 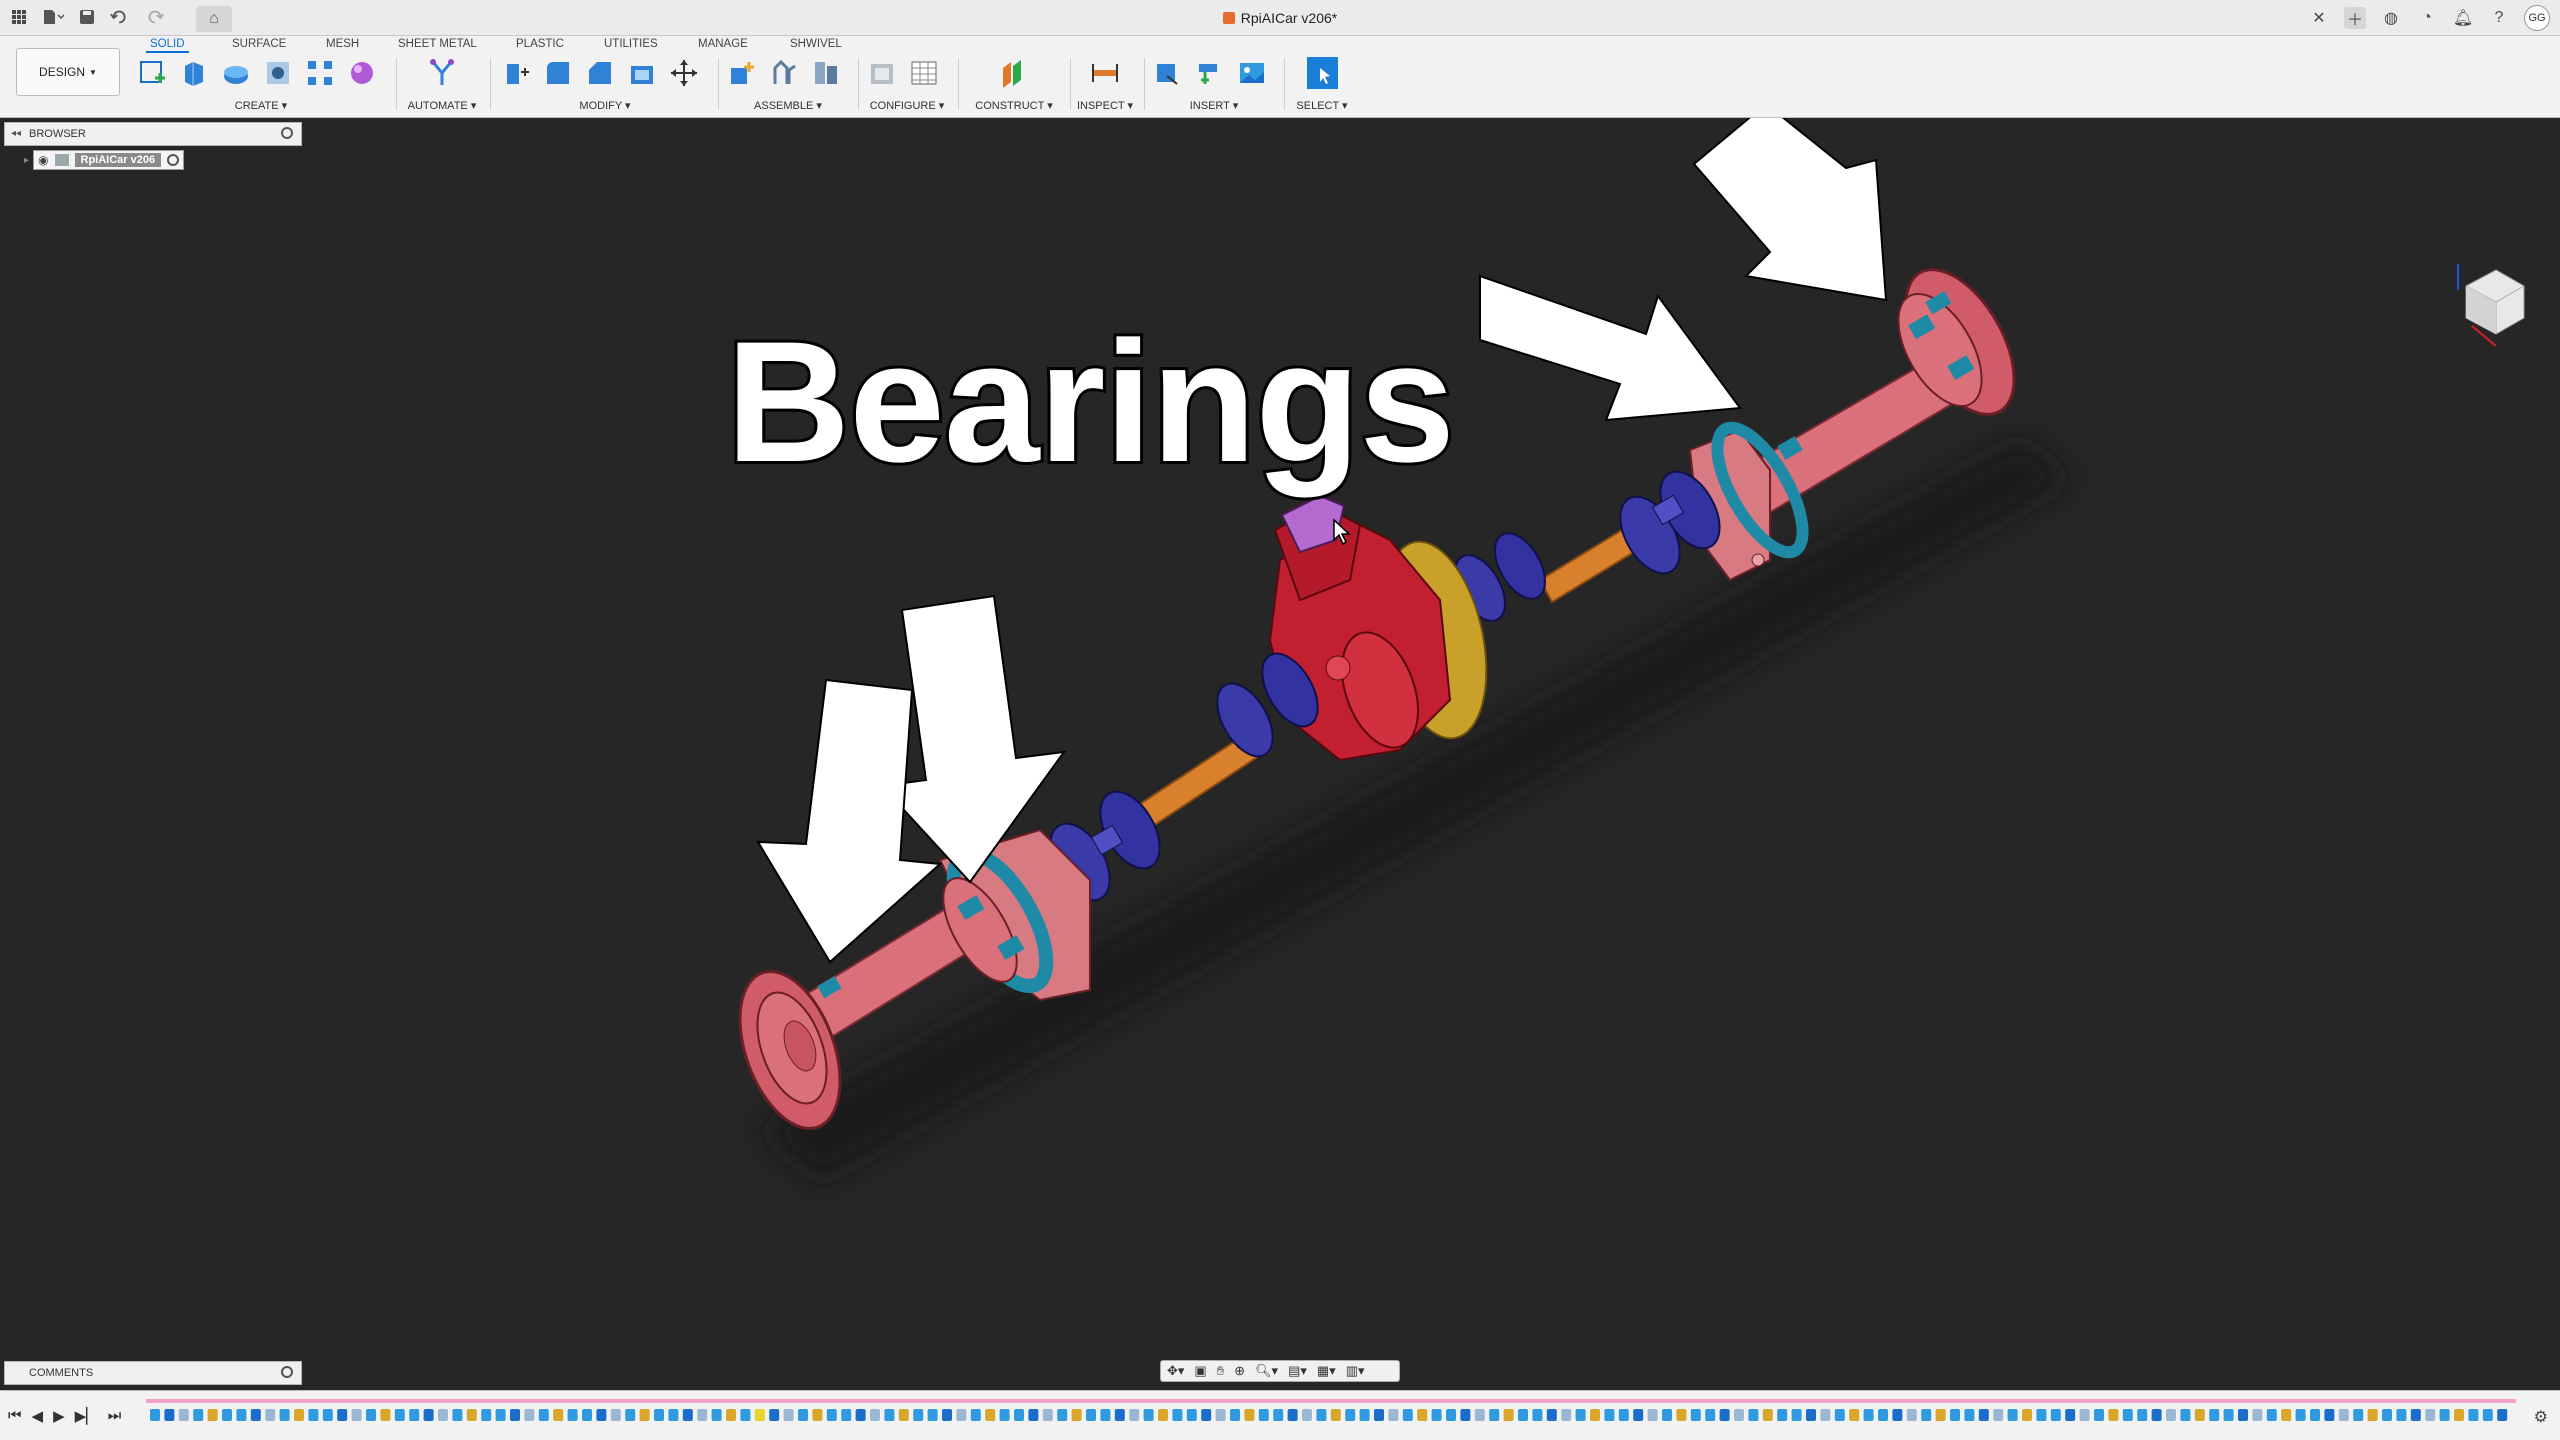 What do you see at coordinates (2427, 18) in the screenshot?
I see `job-status-icon: ◔` at bounding box center [2427, 18].